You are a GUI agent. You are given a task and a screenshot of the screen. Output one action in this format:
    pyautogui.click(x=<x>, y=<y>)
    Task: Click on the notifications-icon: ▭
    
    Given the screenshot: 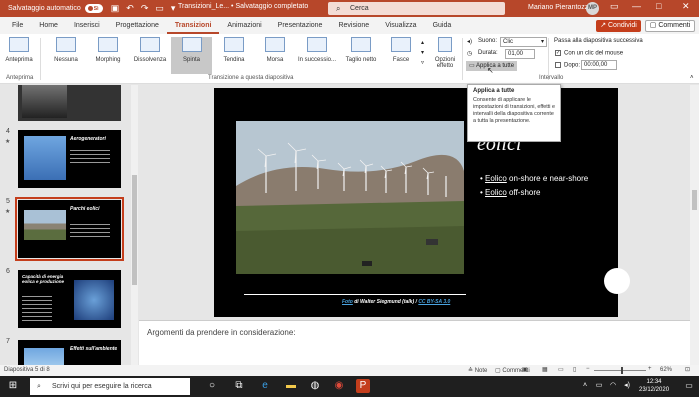 What is the action you would take?
    pyautogui.click(x=689, y=386)
    